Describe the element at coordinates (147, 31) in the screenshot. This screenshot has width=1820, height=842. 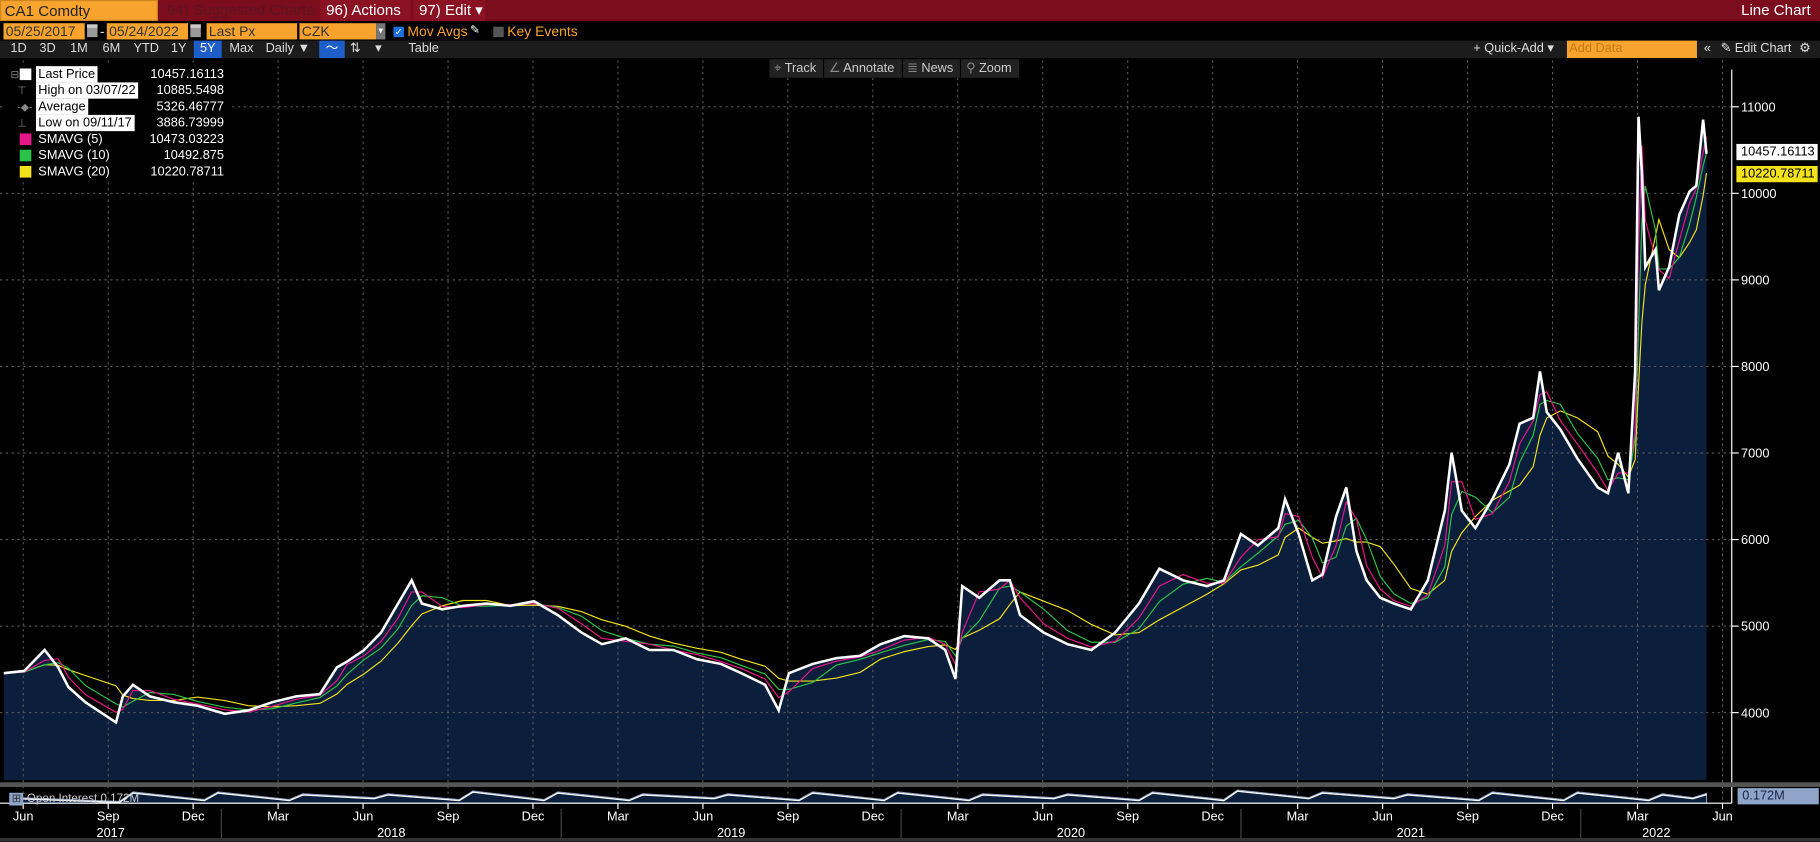
I see `end-date-field: 05/24/2022` at that location.